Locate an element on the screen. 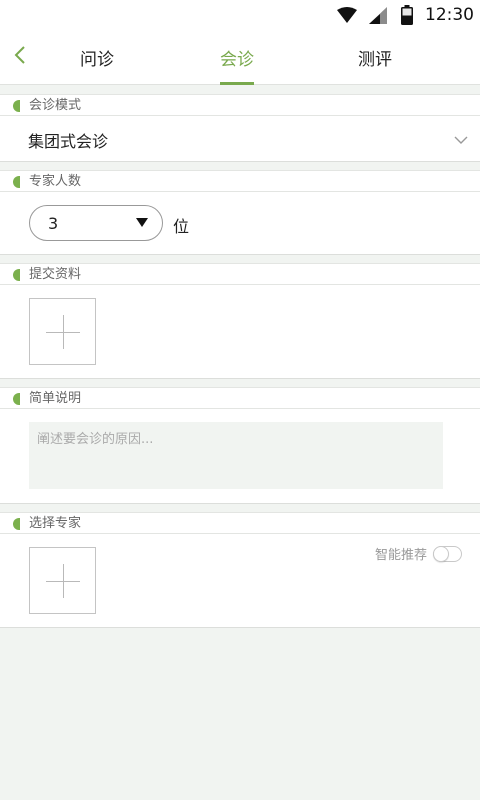  section-header-experts-count: 专家人数 is located at coordinates (240, 181).